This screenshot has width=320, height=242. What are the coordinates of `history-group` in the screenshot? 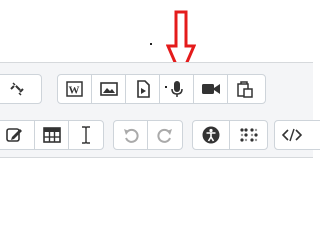 It's located at (148, 135).